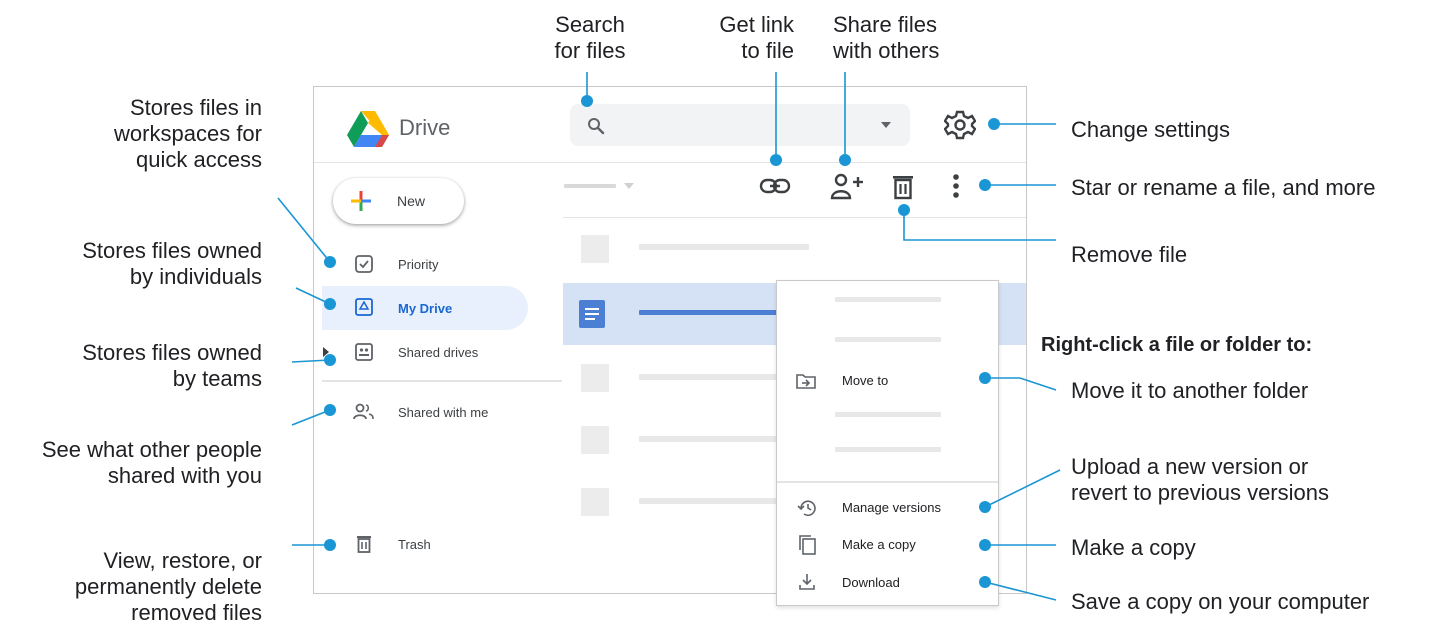 The height and width of the screenshot is (628, 1438). What do you see at coordinates (891, 507) in the screenshot?
I see `menu-item-label: Manage versions` at bounding box center [891, 507].